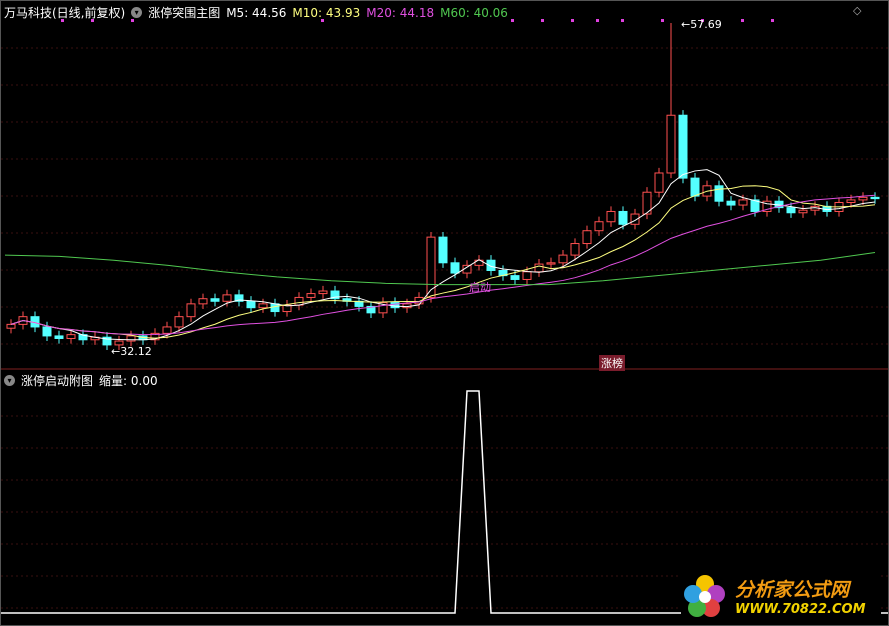 The height and width of the screenshot is (626, 889). I want to click on ma60-value: M60: 40.06, so click(474, 12).